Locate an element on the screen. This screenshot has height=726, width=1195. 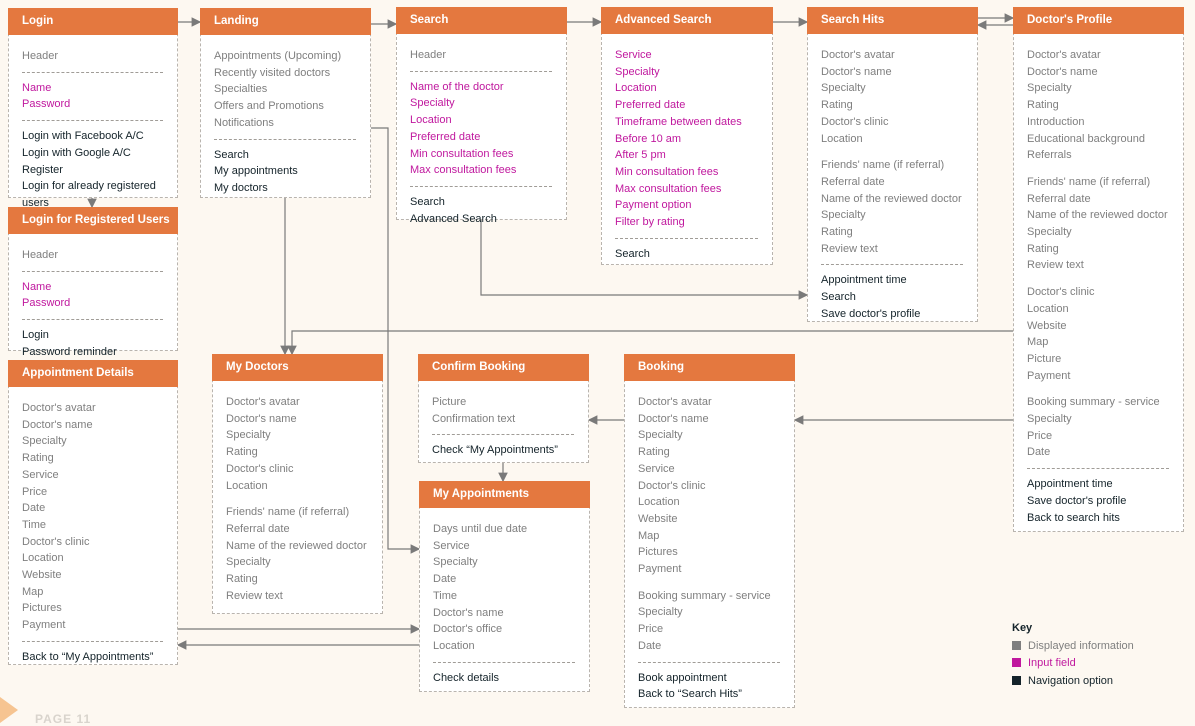
navigation-option-item: Advanced Search is located at coordinates (453, 218).